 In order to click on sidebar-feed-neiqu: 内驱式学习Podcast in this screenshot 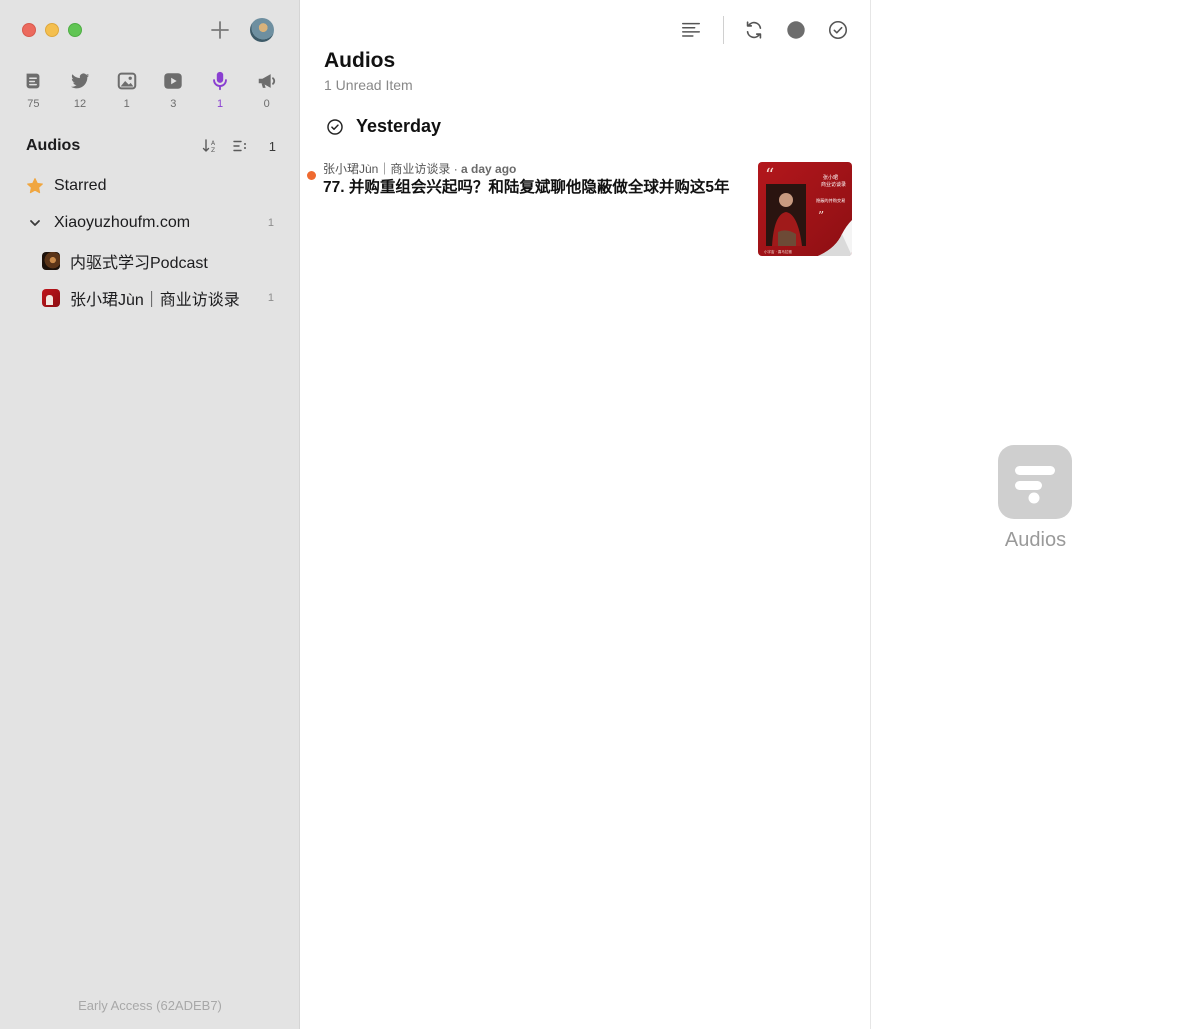, I will do `click(150, 261)`.